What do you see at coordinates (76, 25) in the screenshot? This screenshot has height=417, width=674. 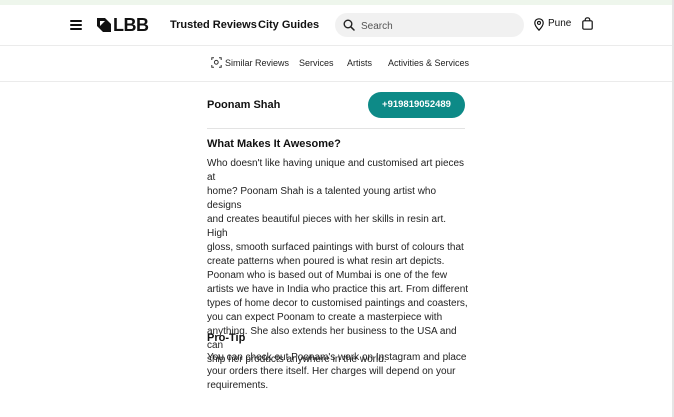 I see `menu-icon` at bounding box center [76, 25].